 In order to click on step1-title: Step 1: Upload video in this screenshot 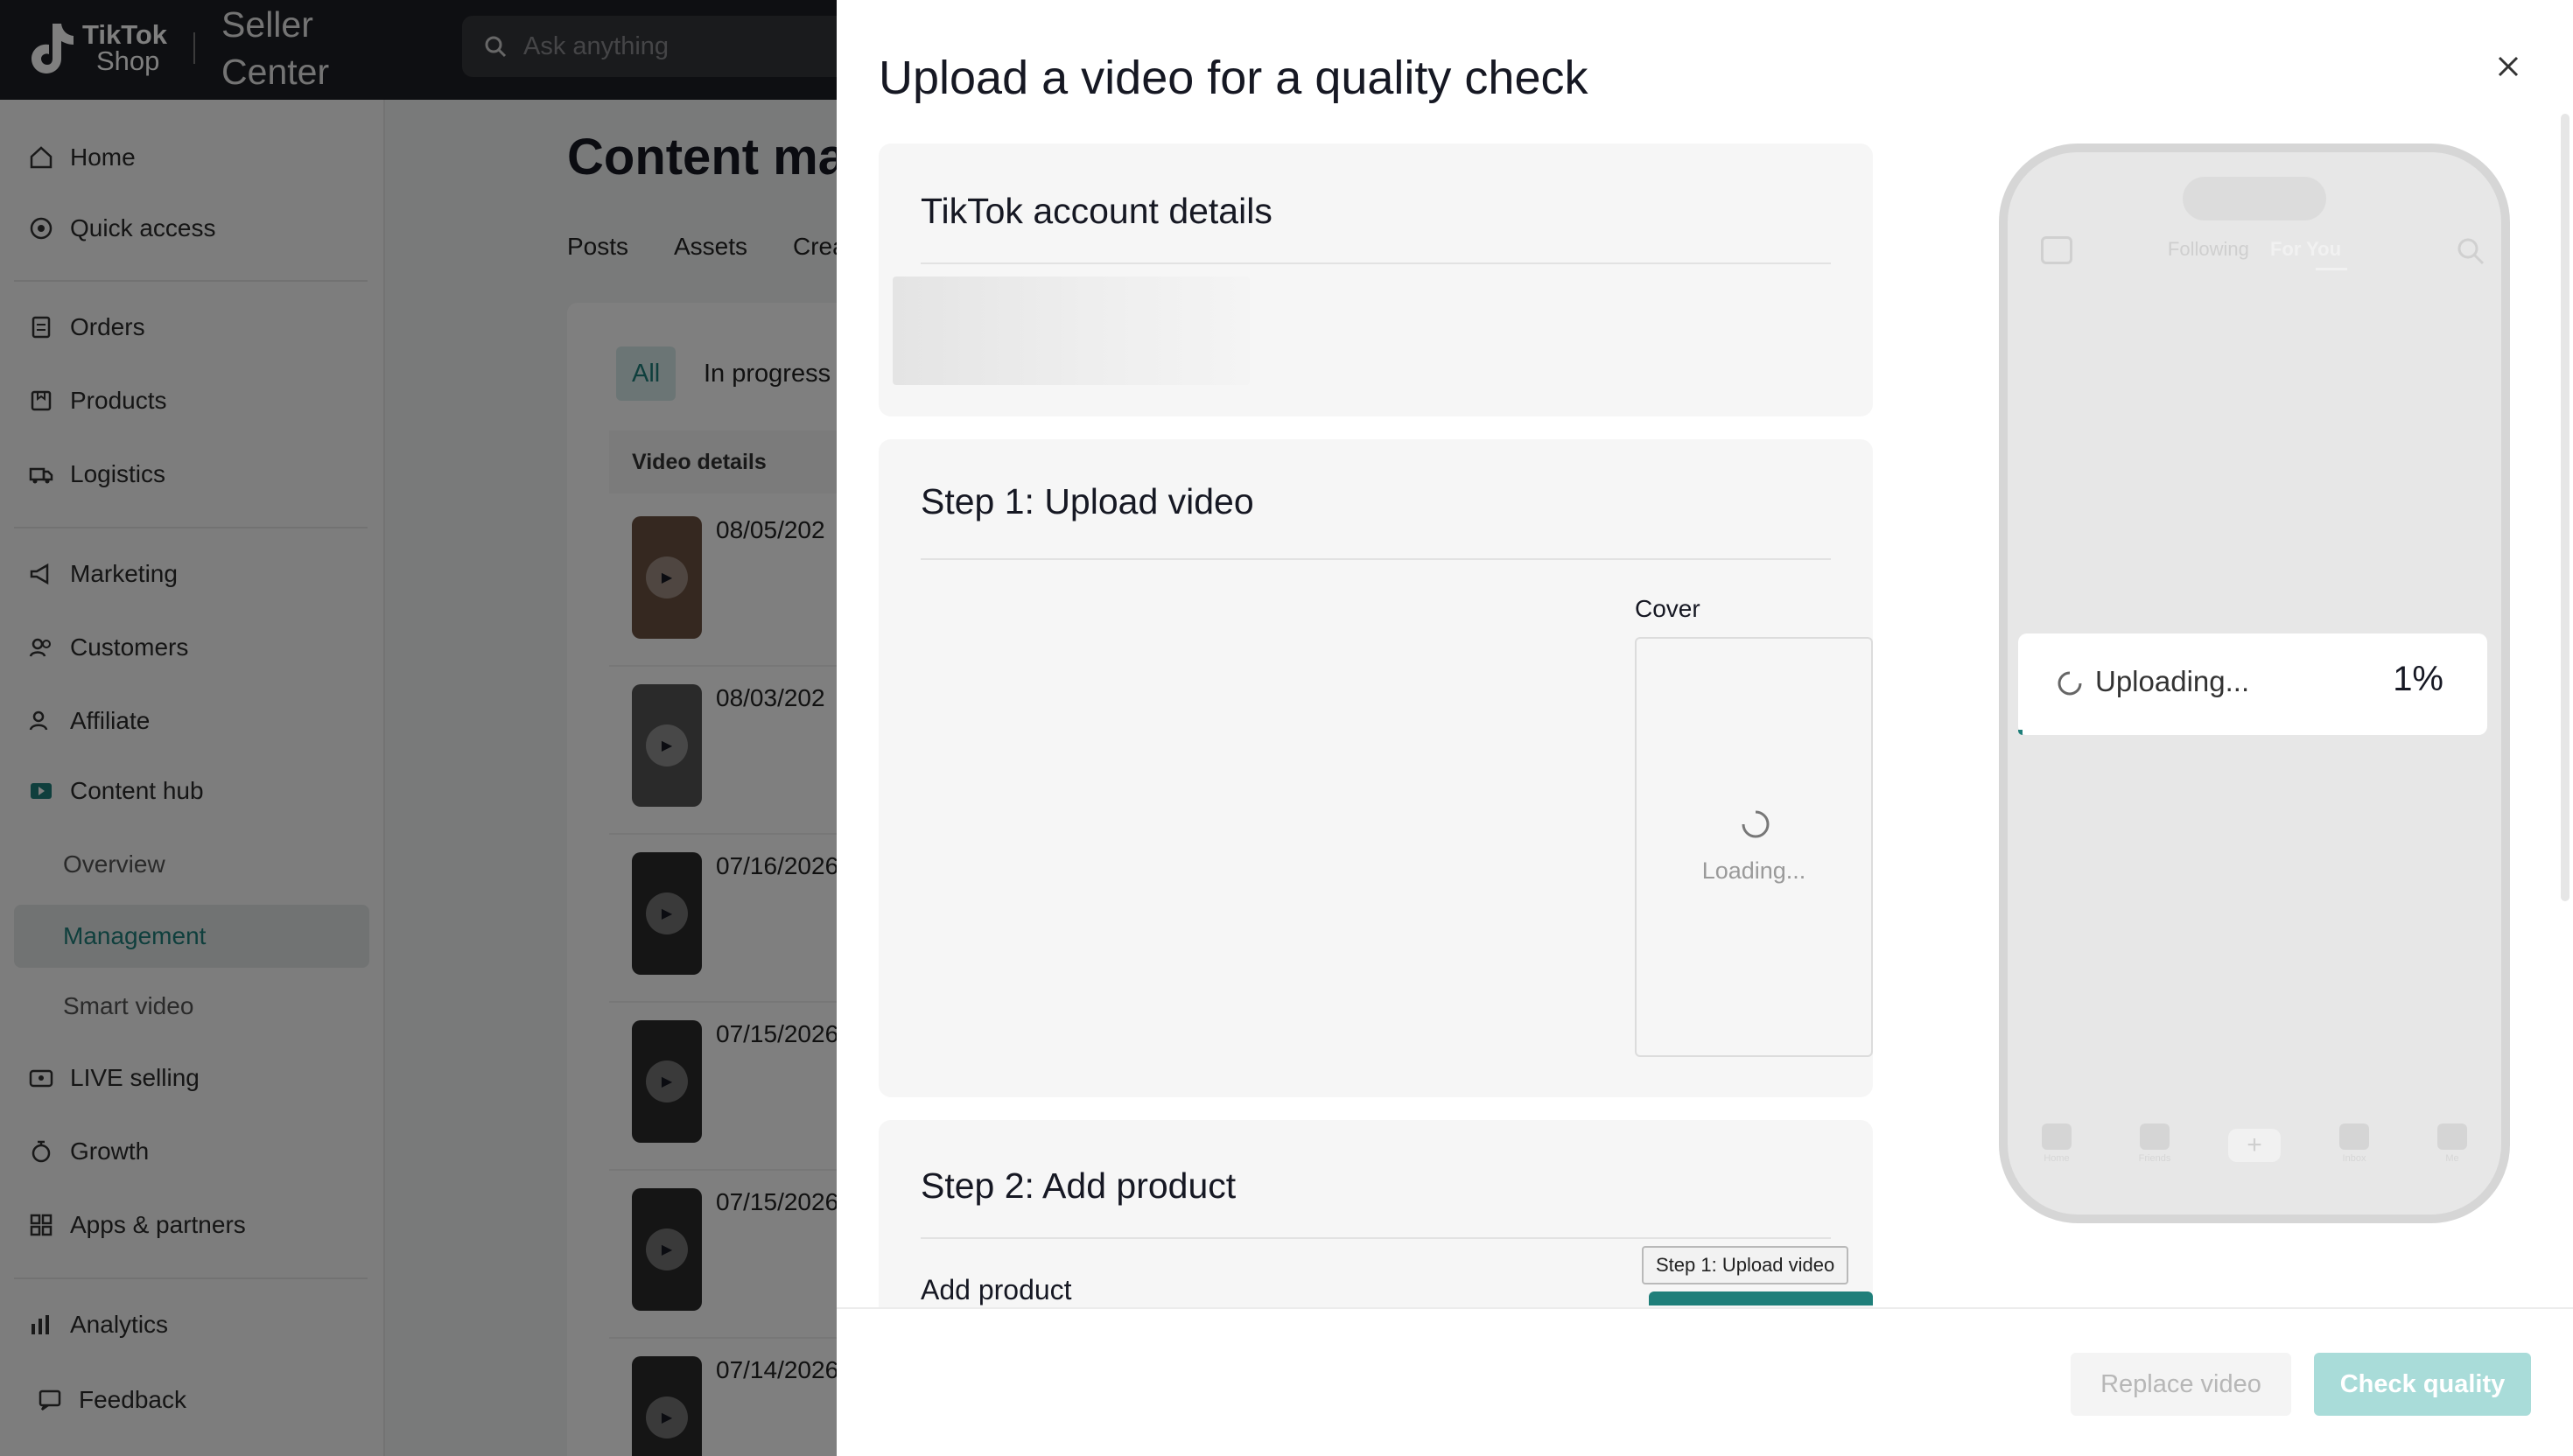, I will do `click(1087, 501)`.